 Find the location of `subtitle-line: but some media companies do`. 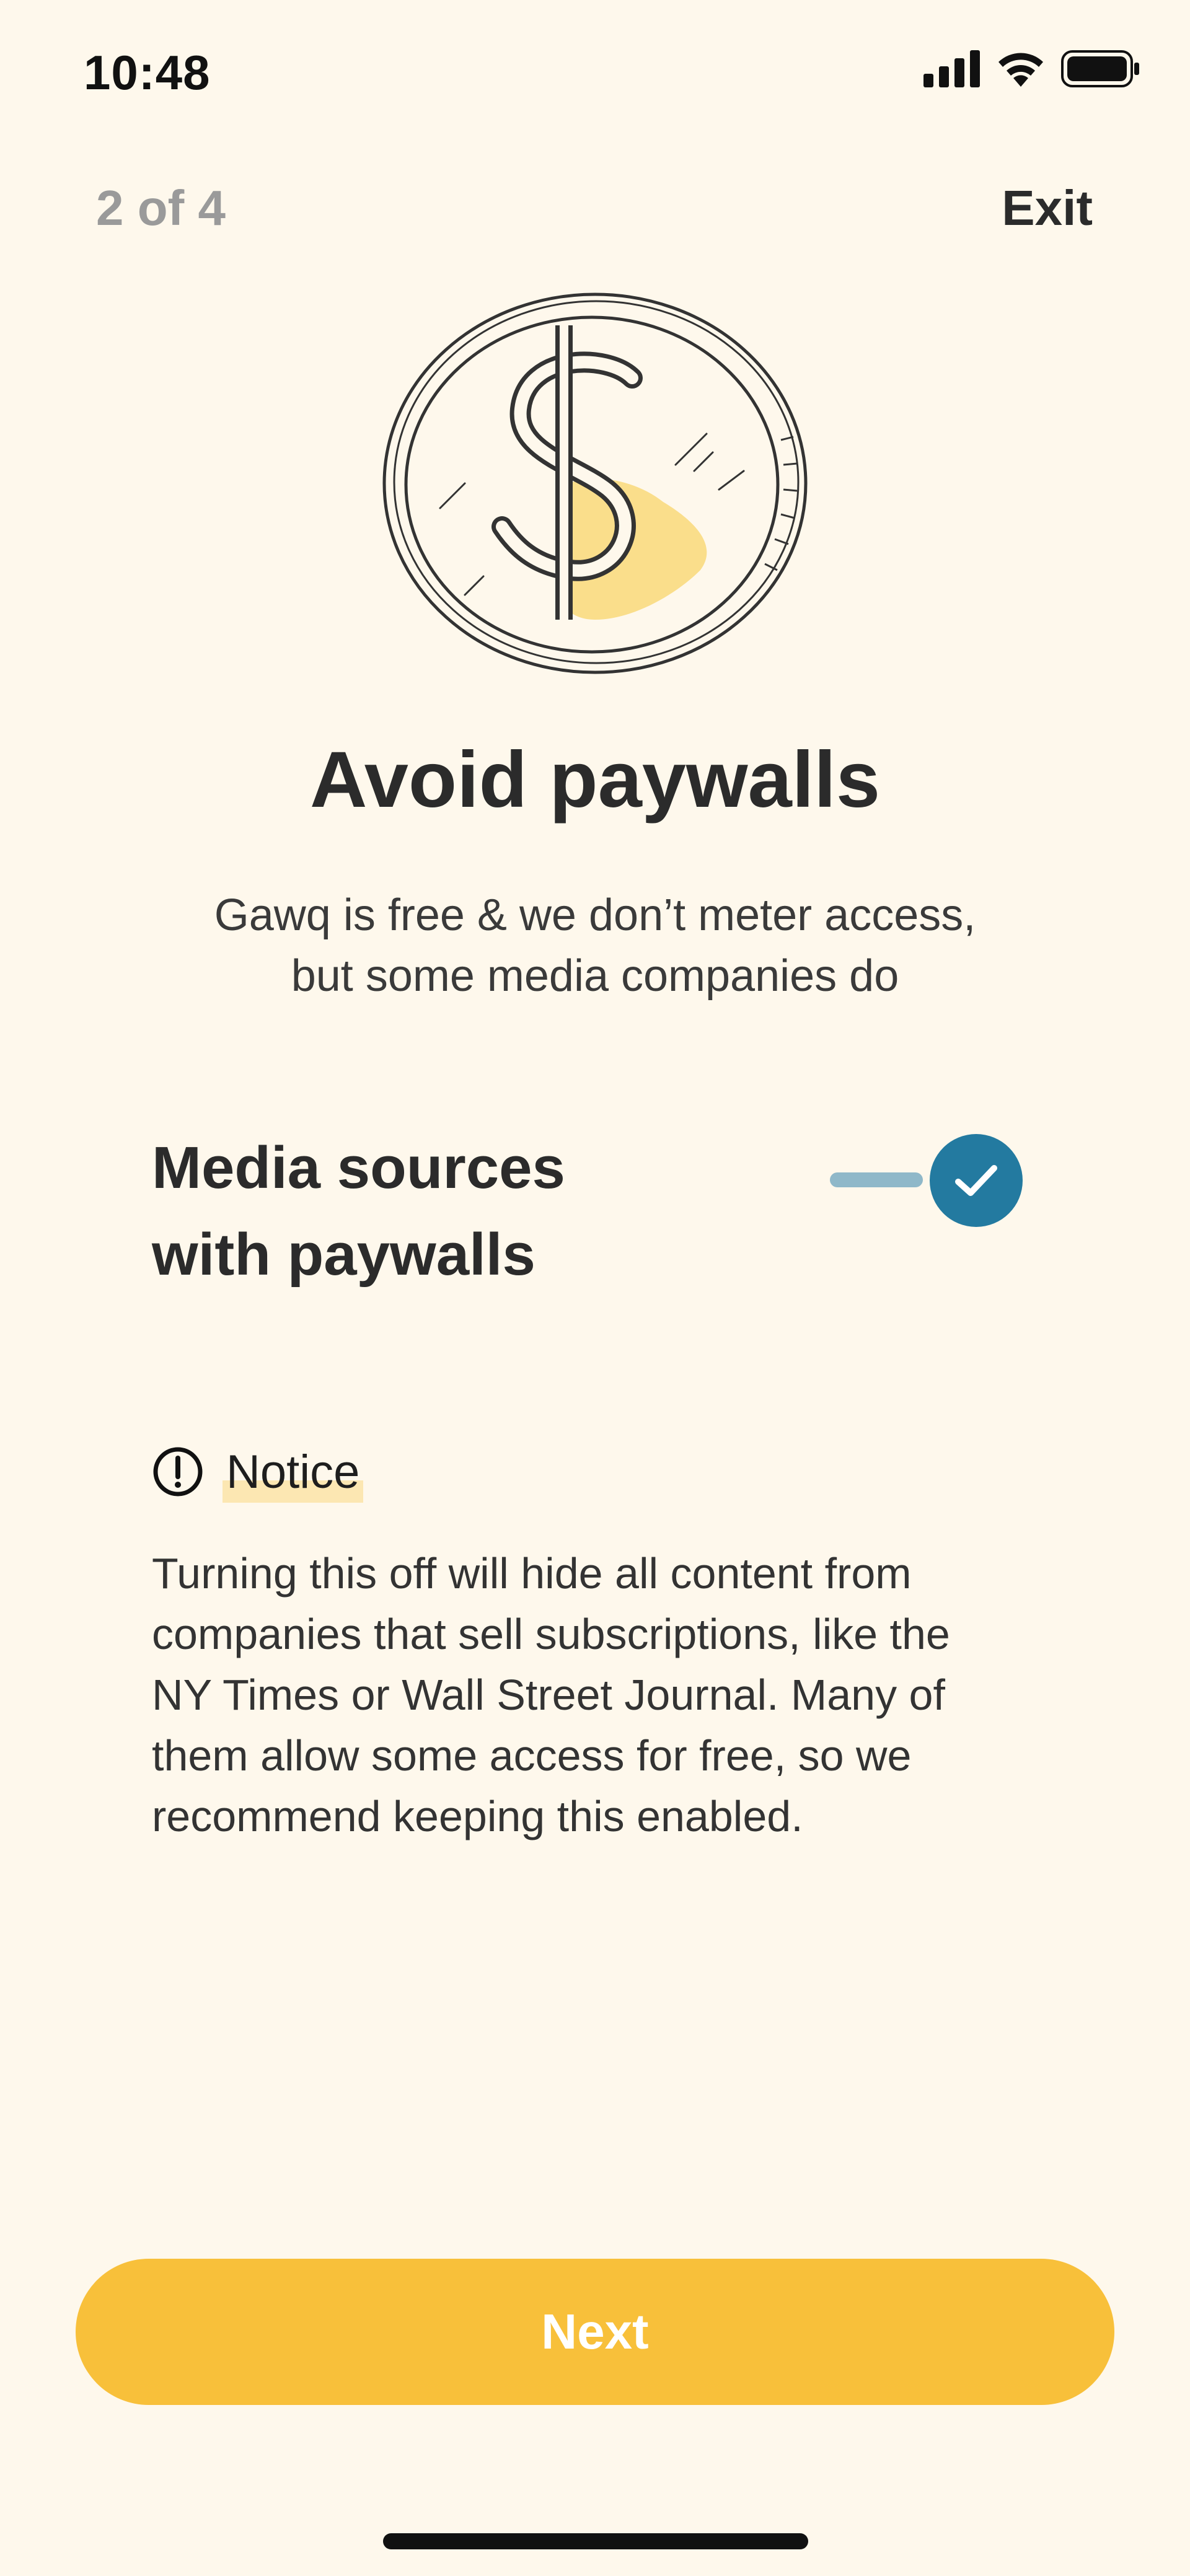

subtitle-line: but some media companies do is located at coordinates (595, 976).